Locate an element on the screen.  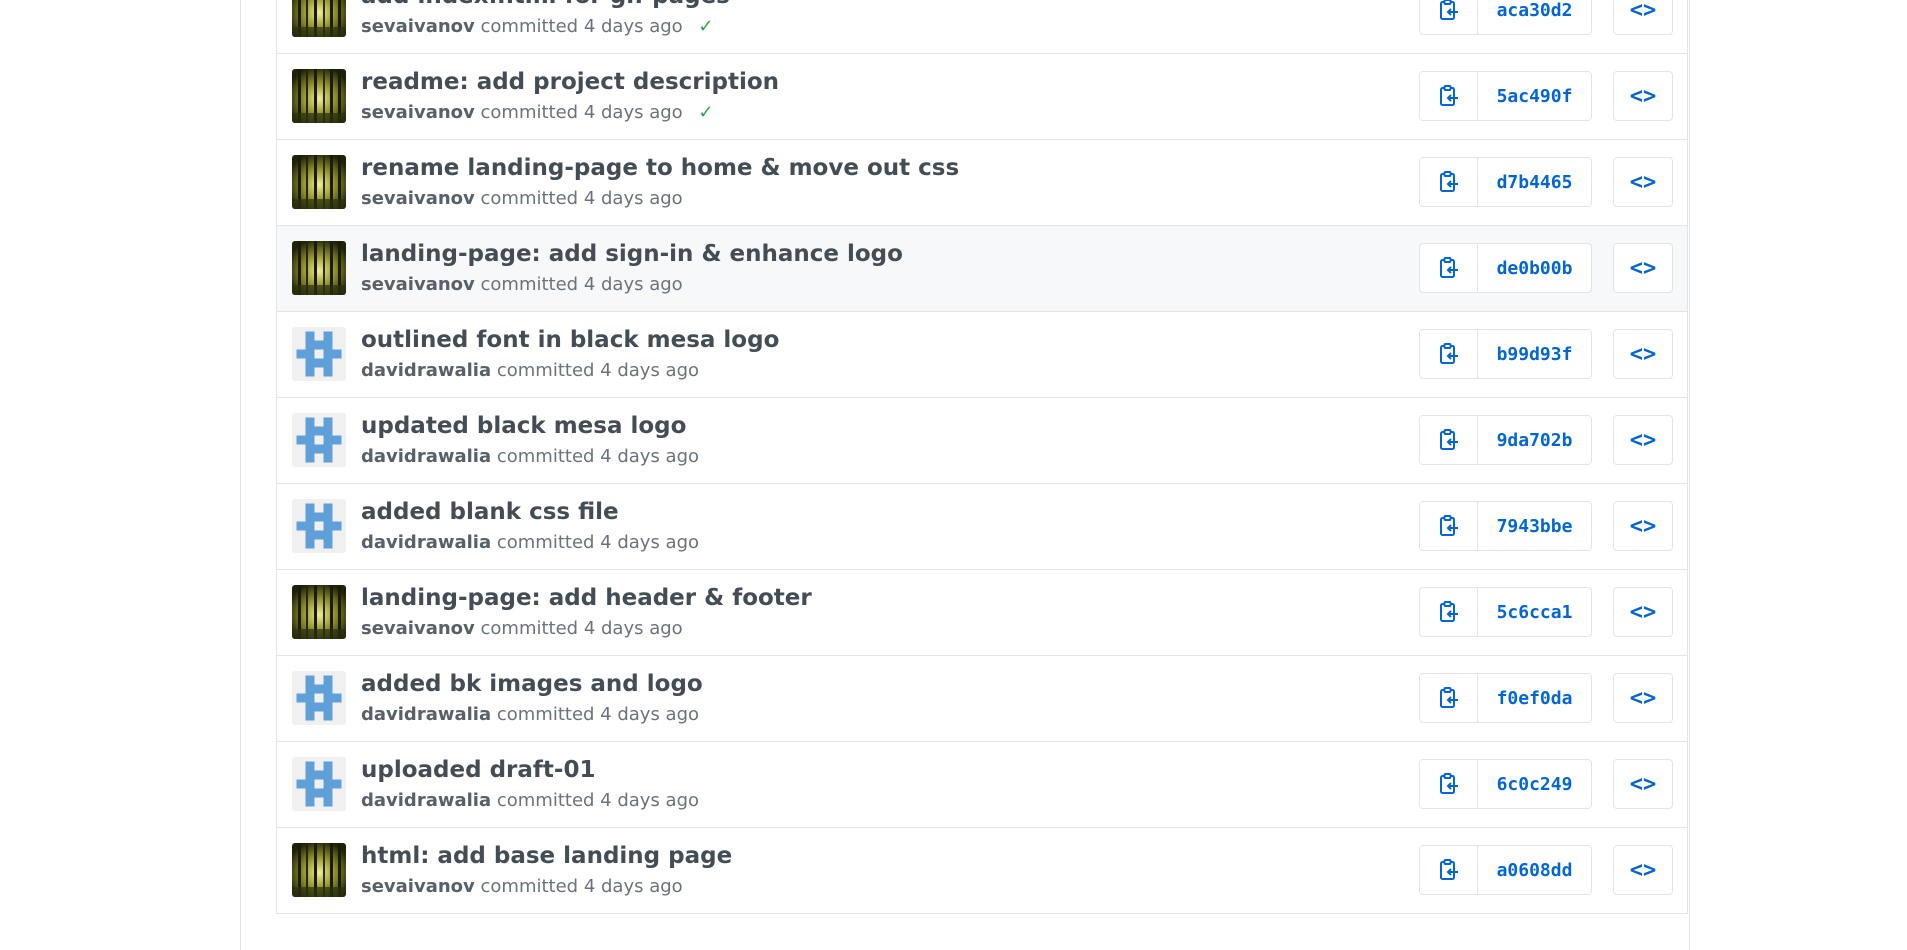
sha-button-group: a0608dd is located at coordinates (1505, 870).